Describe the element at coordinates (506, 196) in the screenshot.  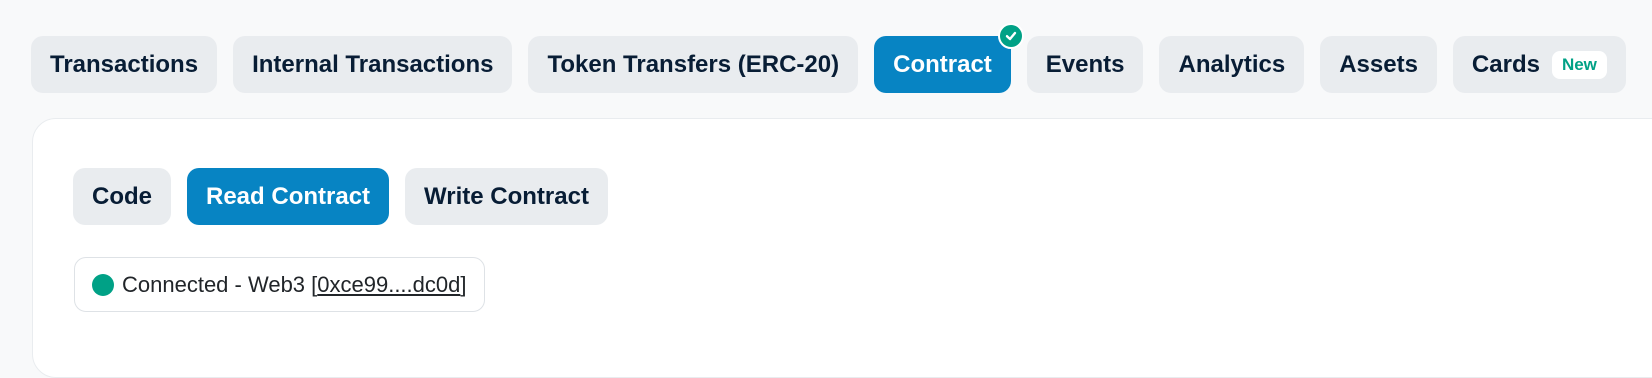
I see `subtab-write-contract: Write Contract` at that location.